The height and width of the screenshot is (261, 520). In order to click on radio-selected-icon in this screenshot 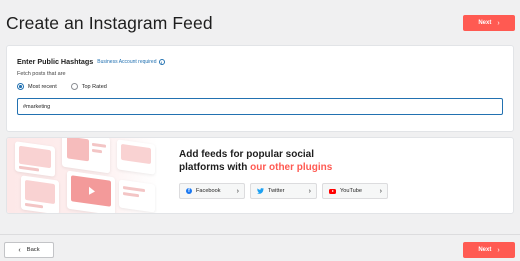, I will do `click(20, 86)`.